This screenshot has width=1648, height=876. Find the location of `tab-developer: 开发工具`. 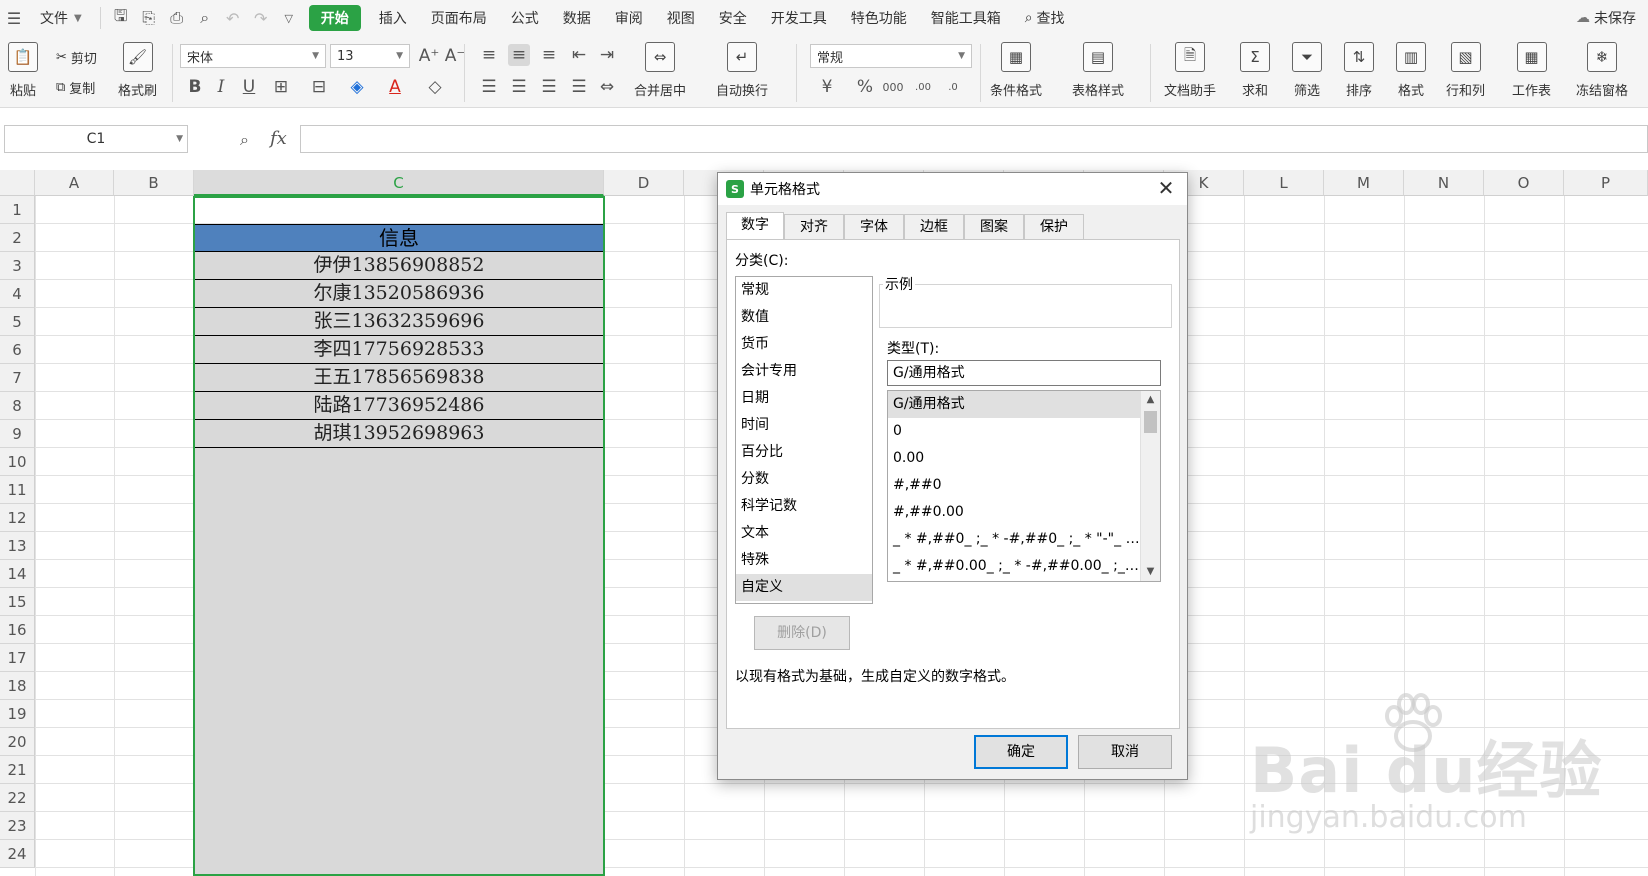

tab-developer: 开发工具 is located at coordinates (799, 18).